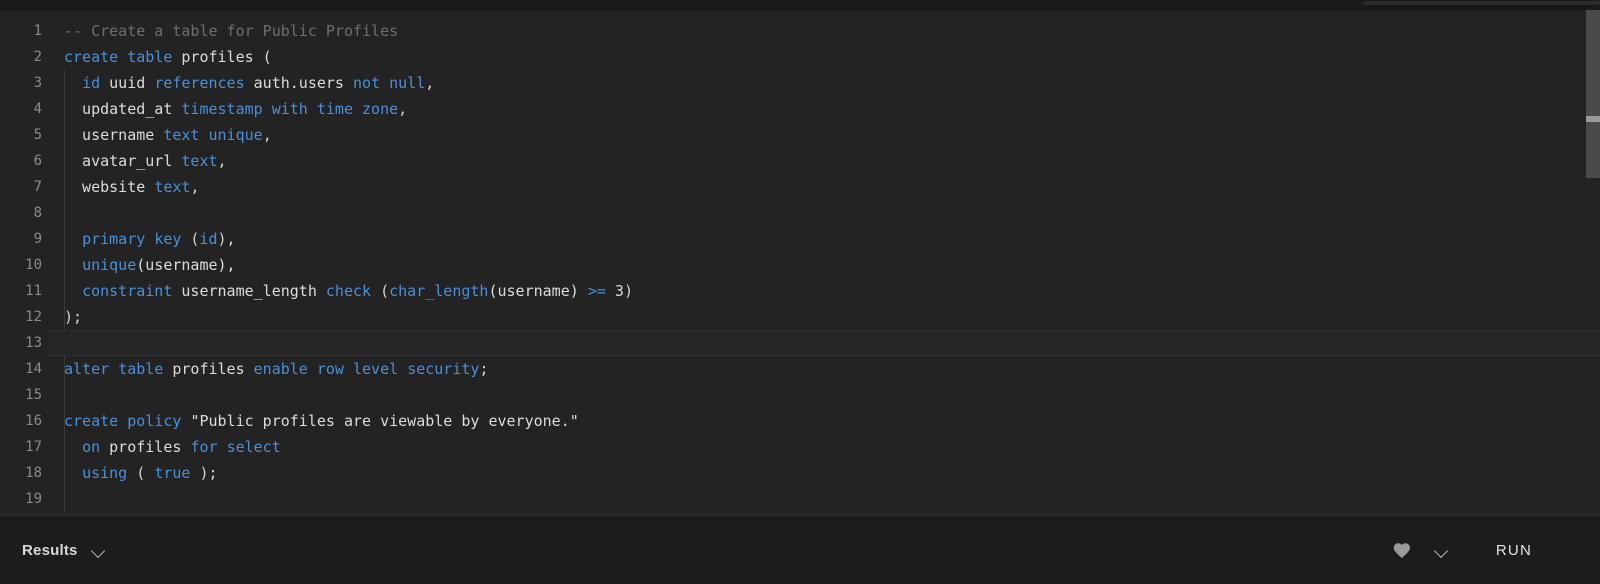  Describe the element at coordinates (1593, 63) in the screenshot. I see `vertical-scrollbar-track-upper` at that location.